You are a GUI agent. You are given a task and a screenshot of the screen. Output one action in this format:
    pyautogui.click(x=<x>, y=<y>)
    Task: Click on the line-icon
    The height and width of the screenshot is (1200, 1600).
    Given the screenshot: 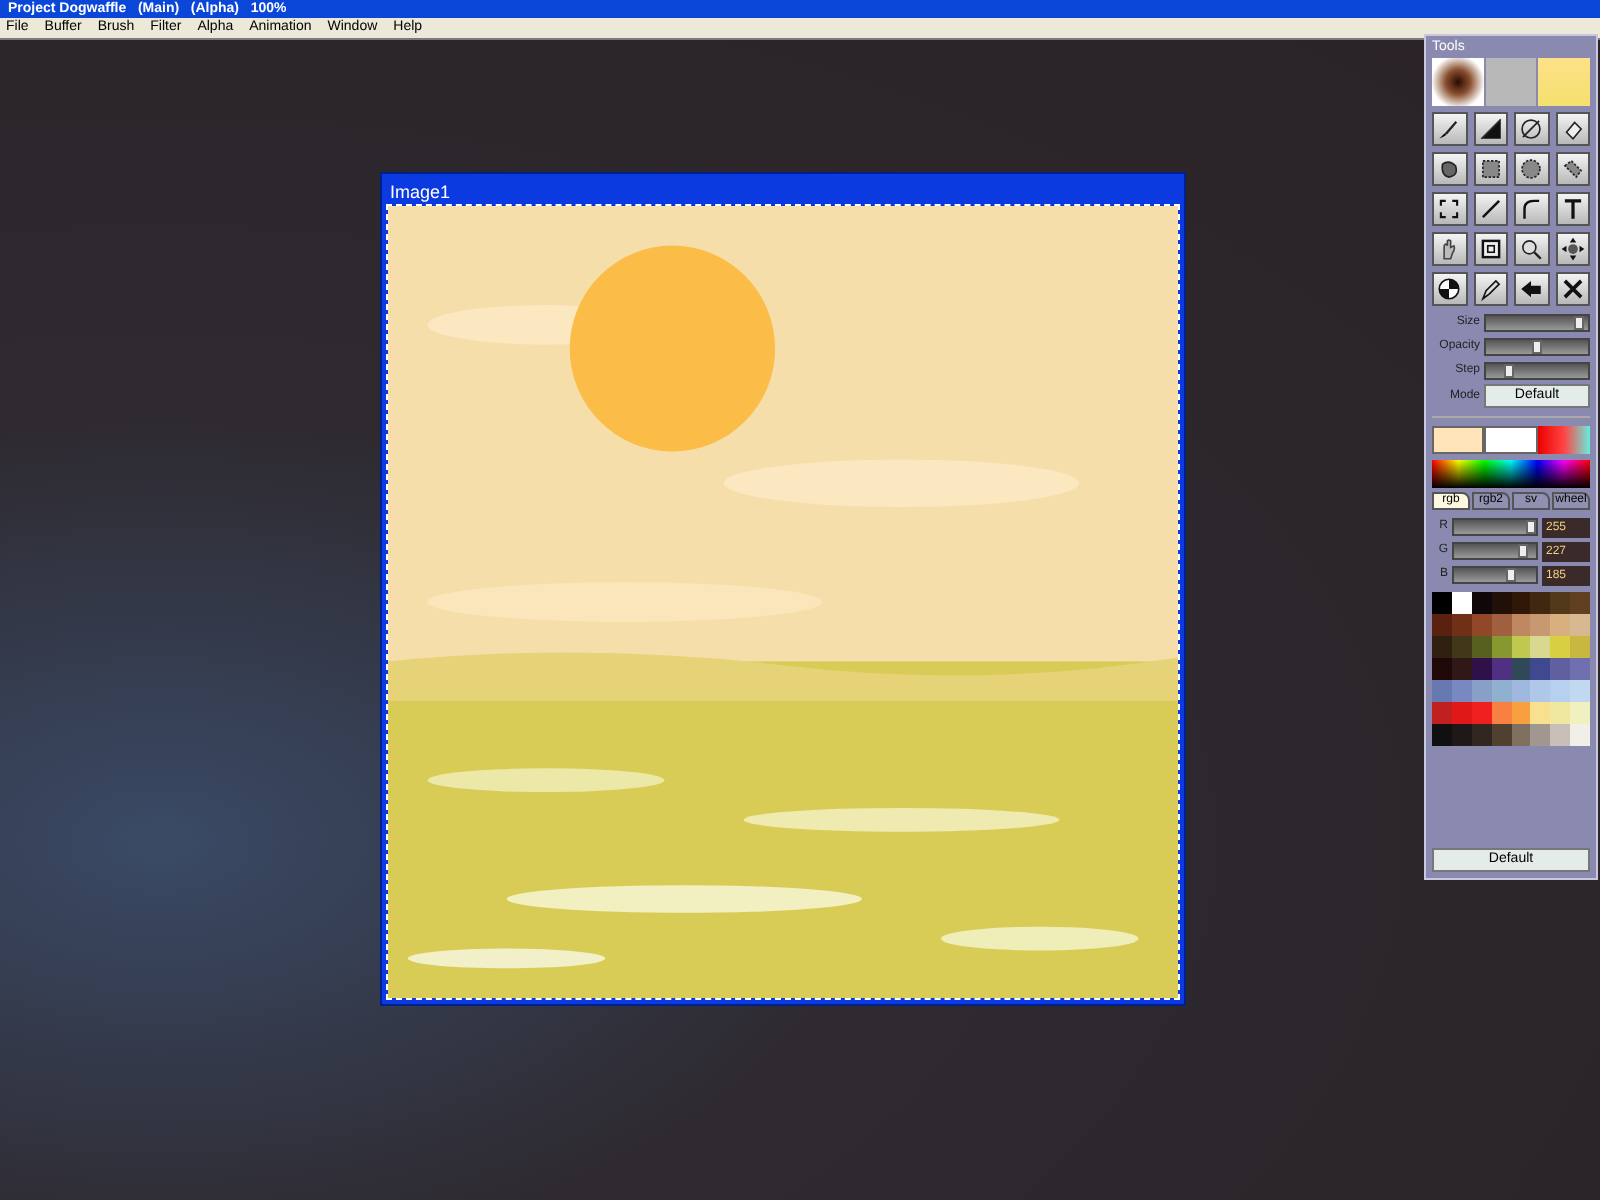 What is the action you would take?
    pyautogui.click(x=1490, y=209)
    